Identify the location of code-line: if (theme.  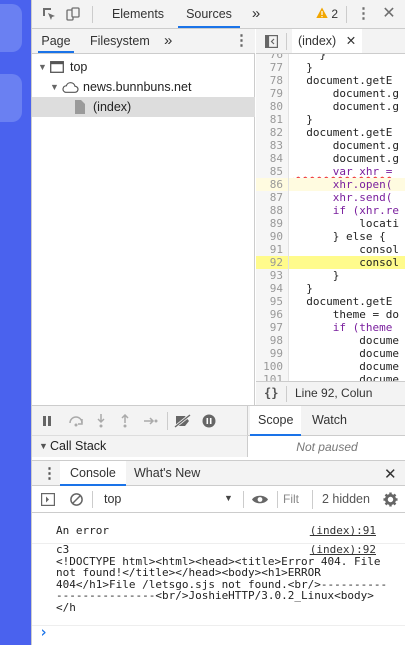
(343, 327).